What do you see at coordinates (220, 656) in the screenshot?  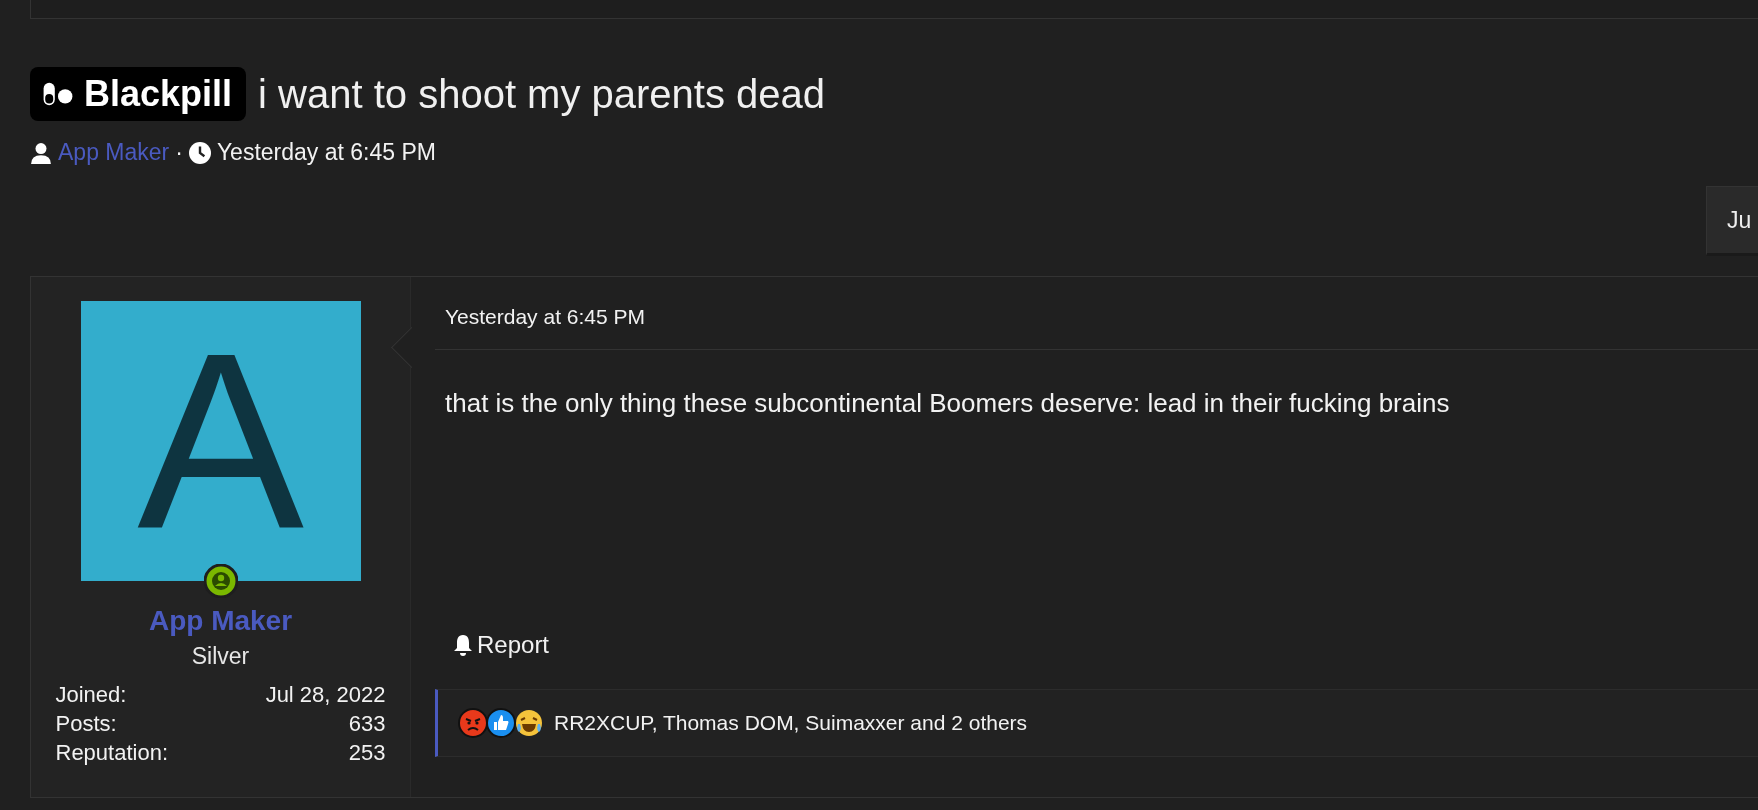 I see `user-rank: Silver` at bounding box center [220, 656].